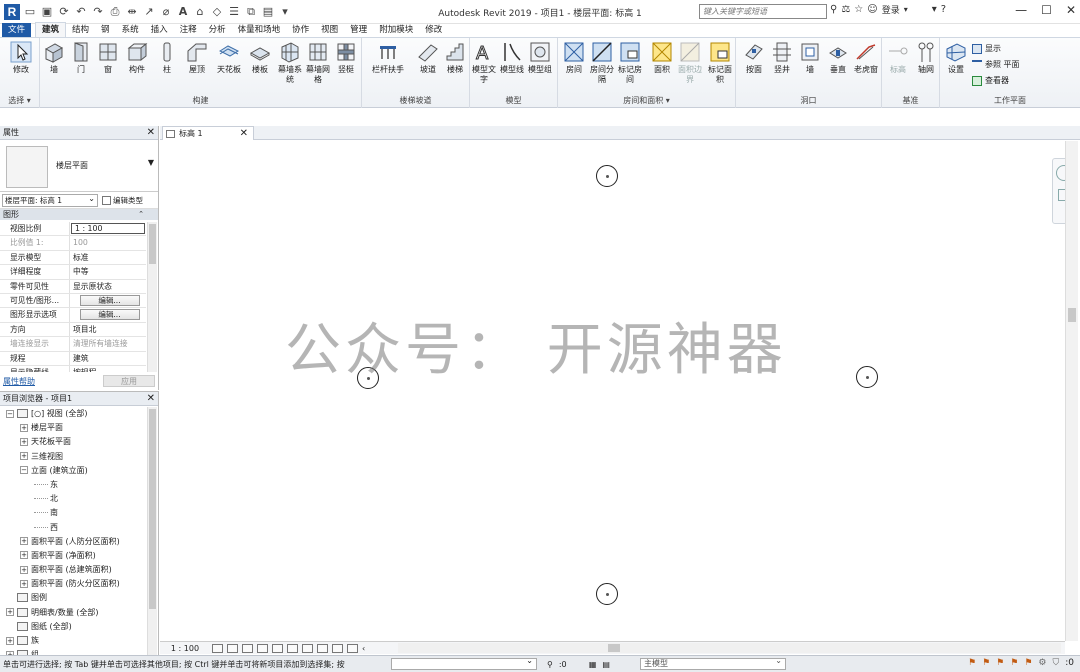 The width and height of the screenshot is (1080, 672). Describe the element at coordinates (108, 242) in the screenshot. I see `property-value: 100` at that location.